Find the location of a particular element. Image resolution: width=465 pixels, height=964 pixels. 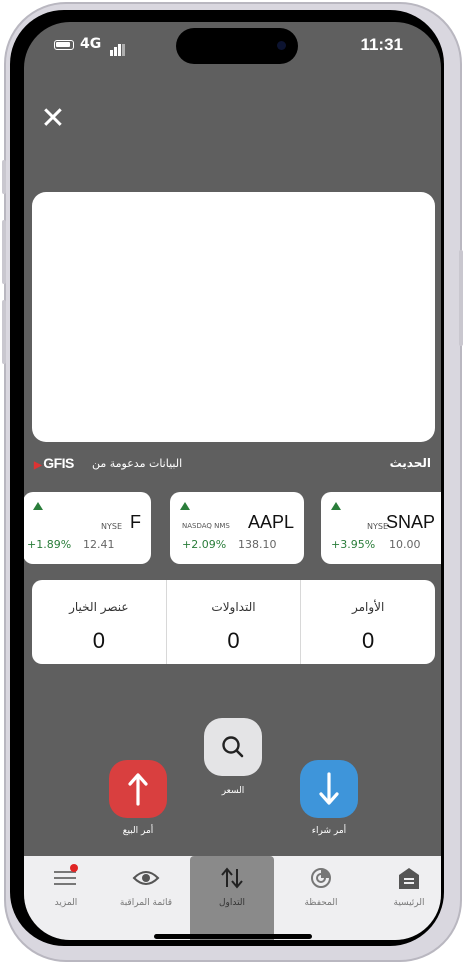

stats-card: عنصر الخيار 0 التداولات 0 الأوامر 0 is located at coordinates (233, 622).